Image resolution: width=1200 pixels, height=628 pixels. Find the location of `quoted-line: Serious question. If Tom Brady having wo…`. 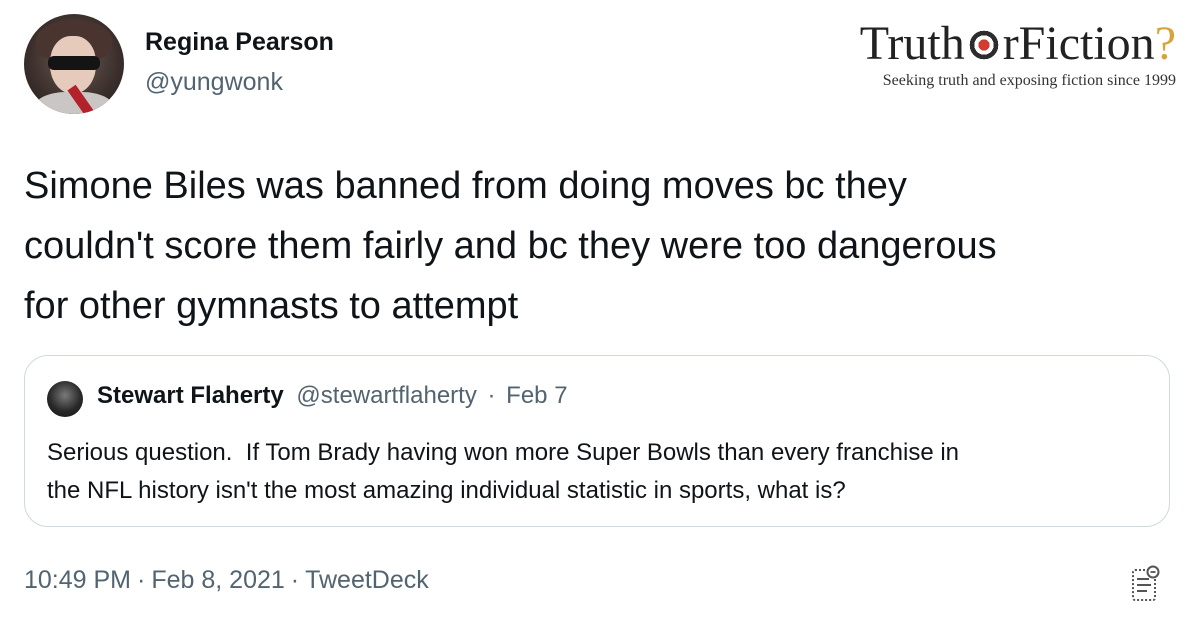

quoted-line: Serious question. If Tom Brady having wo… is located at coordinates (503, 452).